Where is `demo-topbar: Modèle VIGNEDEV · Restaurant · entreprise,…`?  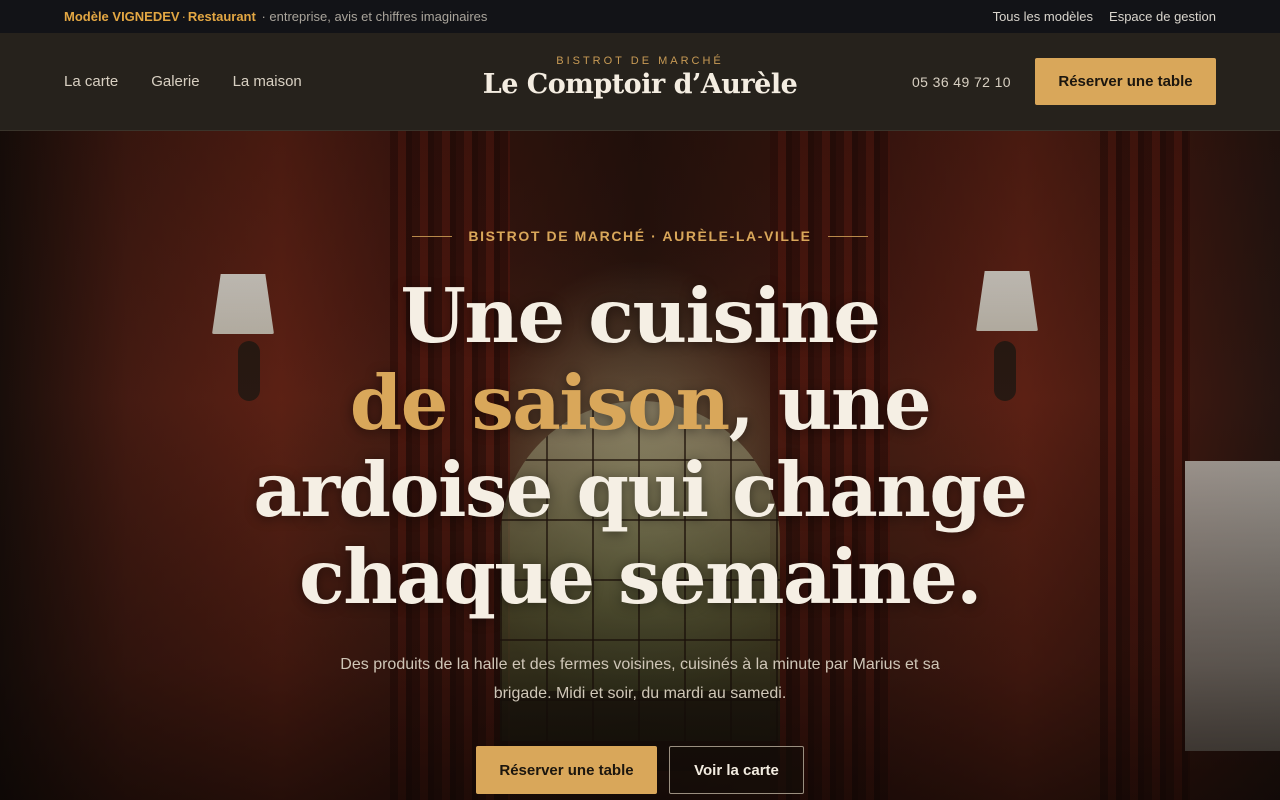
demo-topbar: Modèle VIGNEDEV · Restaurant · entreprise,… is located at coordinates (640, 16).